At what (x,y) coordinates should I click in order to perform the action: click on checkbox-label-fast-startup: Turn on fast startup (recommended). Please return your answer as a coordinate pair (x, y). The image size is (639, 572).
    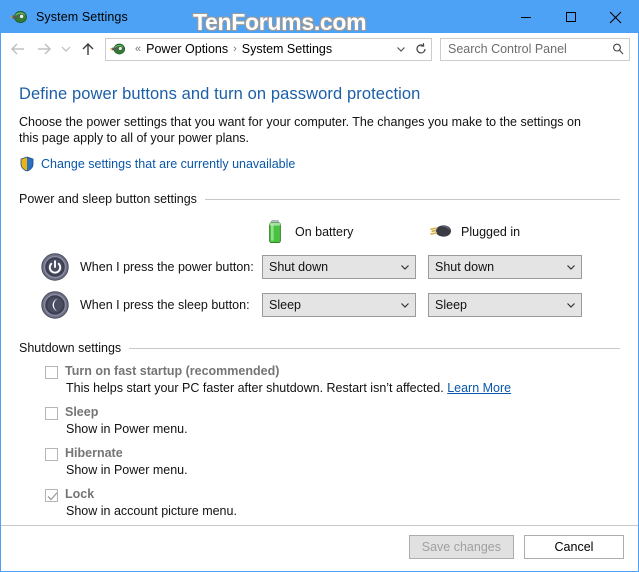
    Looking at the image, I should click on (172, 371).